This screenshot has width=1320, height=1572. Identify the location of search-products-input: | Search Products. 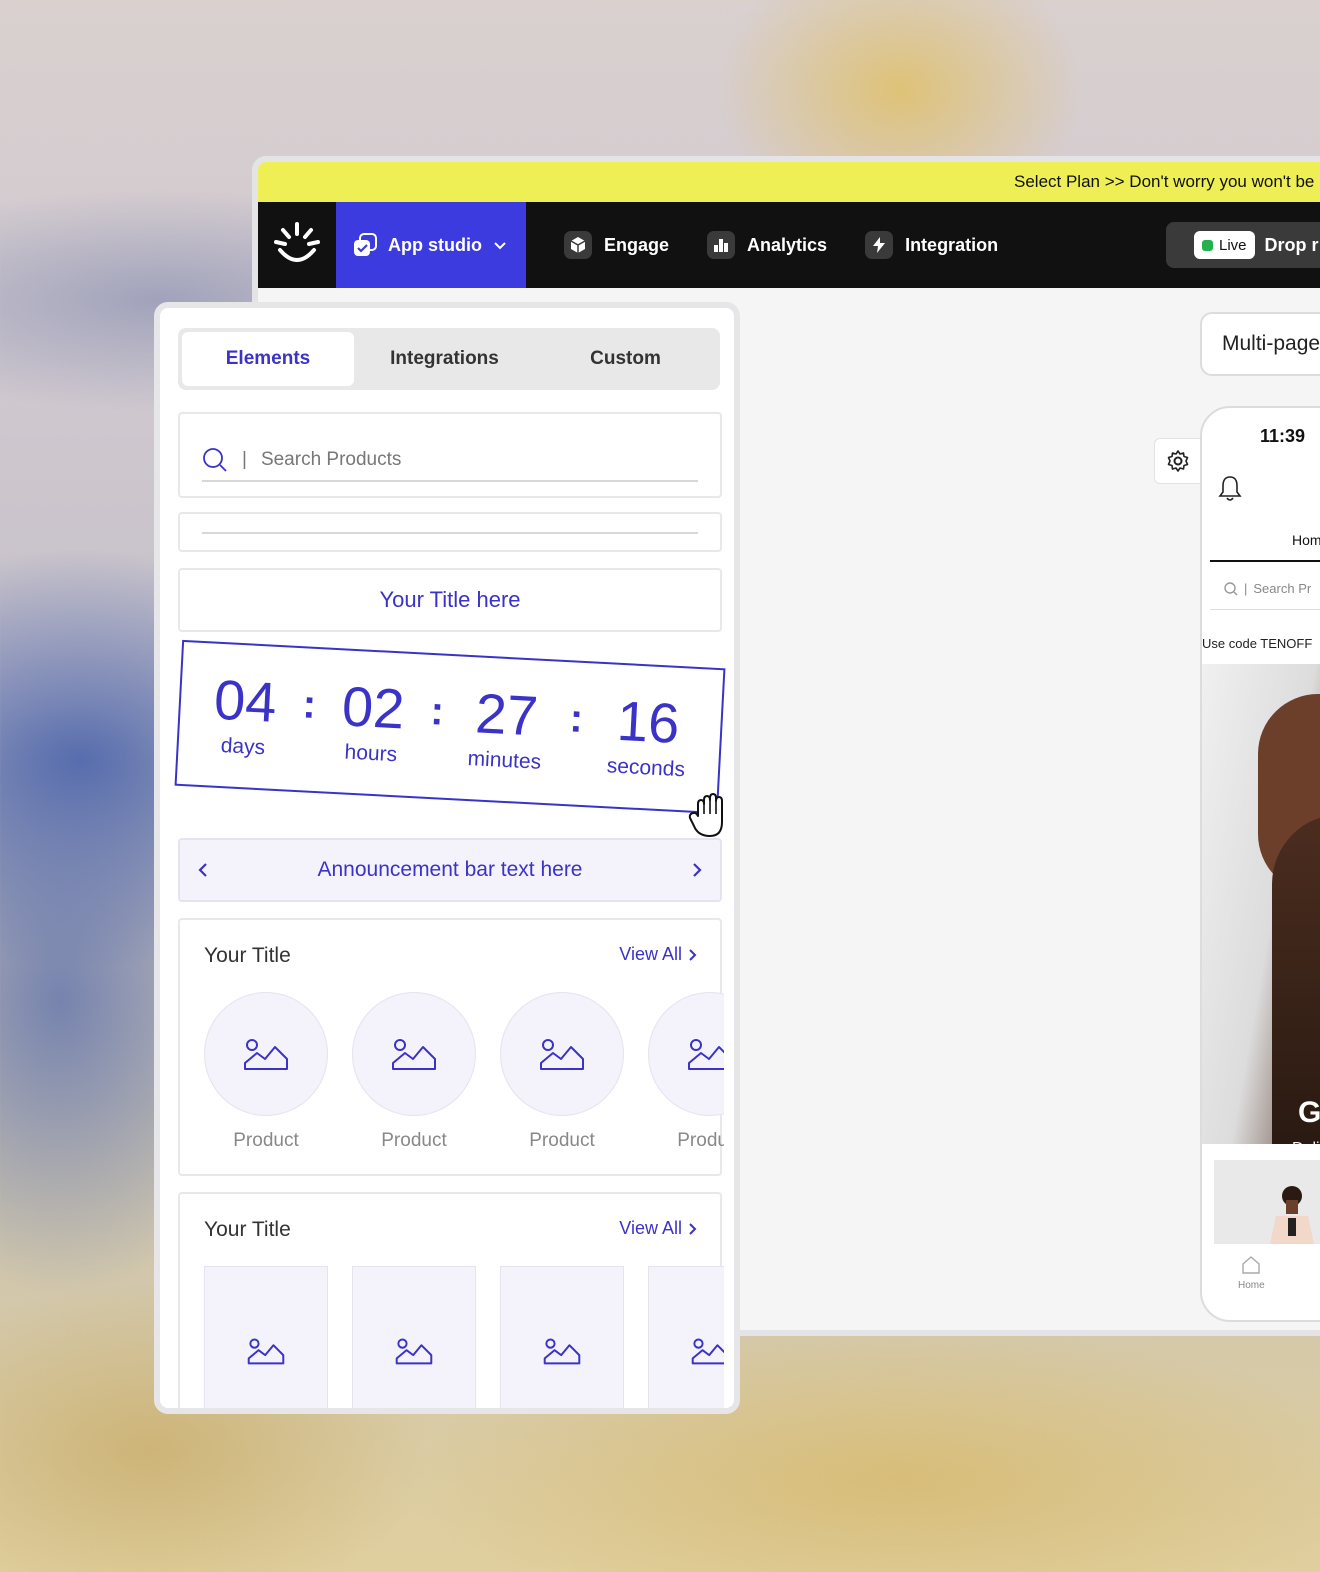
(450, 461).